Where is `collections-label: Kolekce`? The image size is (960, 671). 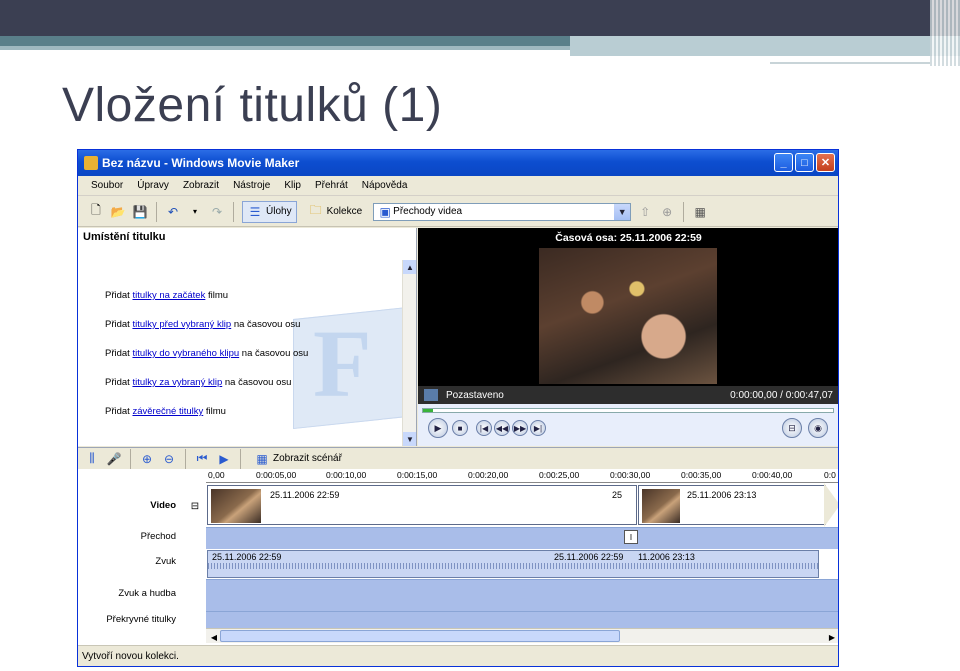
collections-label: Kolekce is located at coordinates (344, 211).